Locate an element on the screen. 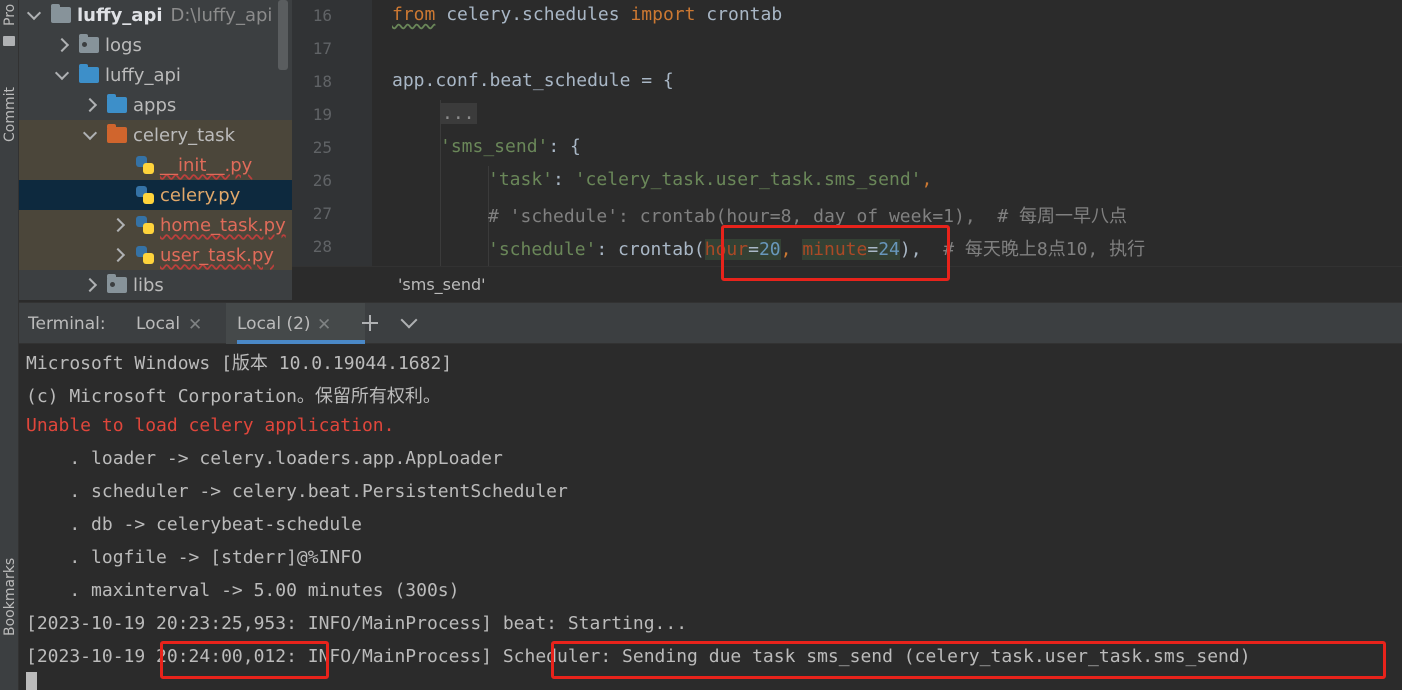 The image size is (1402, 690). tree-item-label: home_task.py is located at coordinates (223, 225).